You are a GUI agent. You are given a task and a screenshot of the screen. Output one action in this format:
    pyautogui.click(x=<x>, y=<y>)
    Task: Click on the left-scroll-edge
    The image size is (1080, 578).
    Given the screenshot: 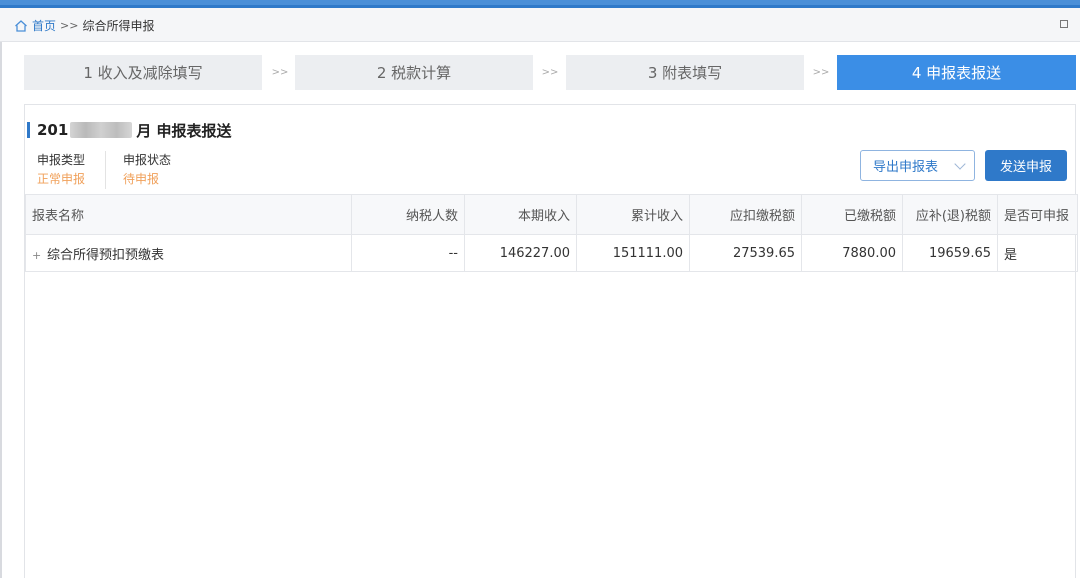 What is the action you would take?
    pyautogui.click(x=1, y=310)
    